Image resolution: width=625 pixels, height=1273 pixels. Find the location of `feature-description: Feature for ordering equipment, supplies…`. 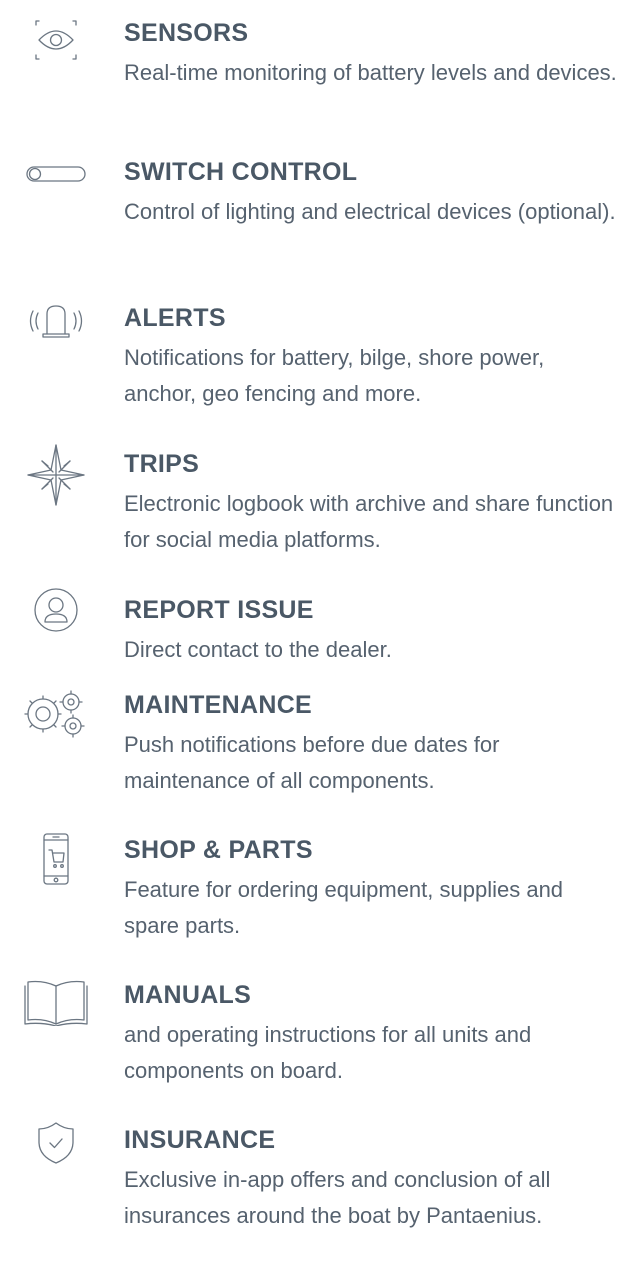

feature-description: Feature for ordering equipment, supplies… is located at coordinates (344, 907).